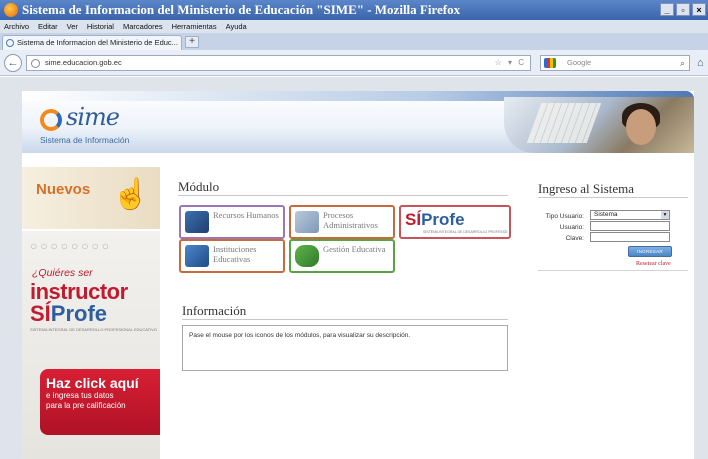 This screenshot has height=459, width=708. I want to click on siprofe-module-logo: SÍProfe, so click(435, 220).